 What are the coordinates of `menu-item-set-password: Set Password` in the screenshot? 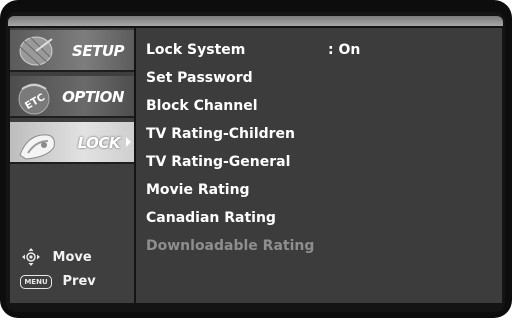 It's located at (316, 78).